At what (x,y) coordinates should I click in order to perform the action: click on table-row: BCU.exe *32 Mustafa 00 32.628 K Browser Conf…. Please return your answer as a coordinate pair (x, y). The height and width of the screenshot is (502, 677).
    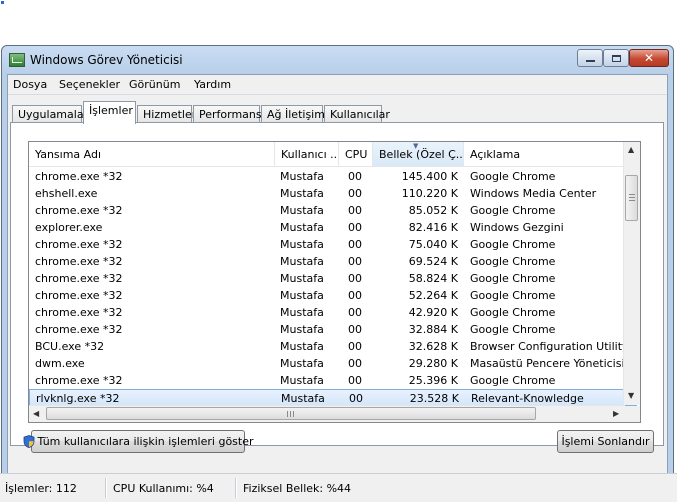
    Looking at the image, I should click on (333, 346).